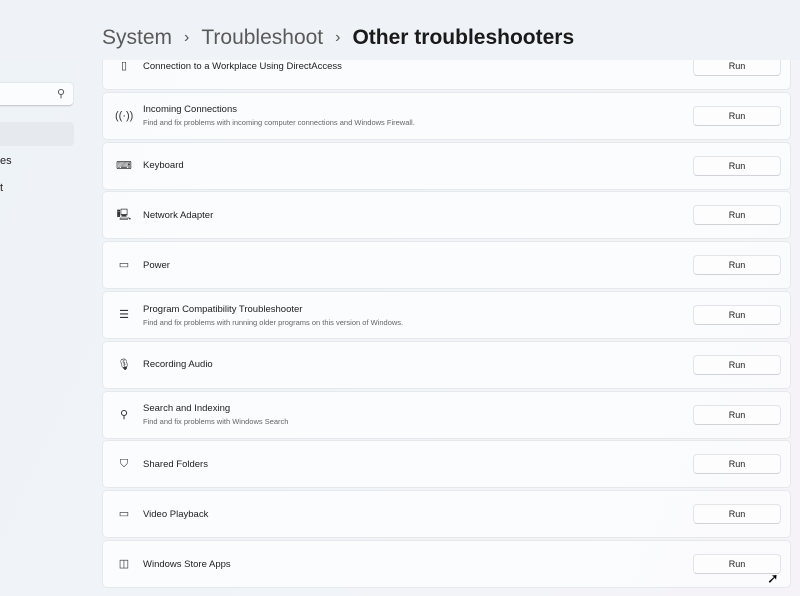  I want to click on row-text: Shared Folders, so click(175, 464).